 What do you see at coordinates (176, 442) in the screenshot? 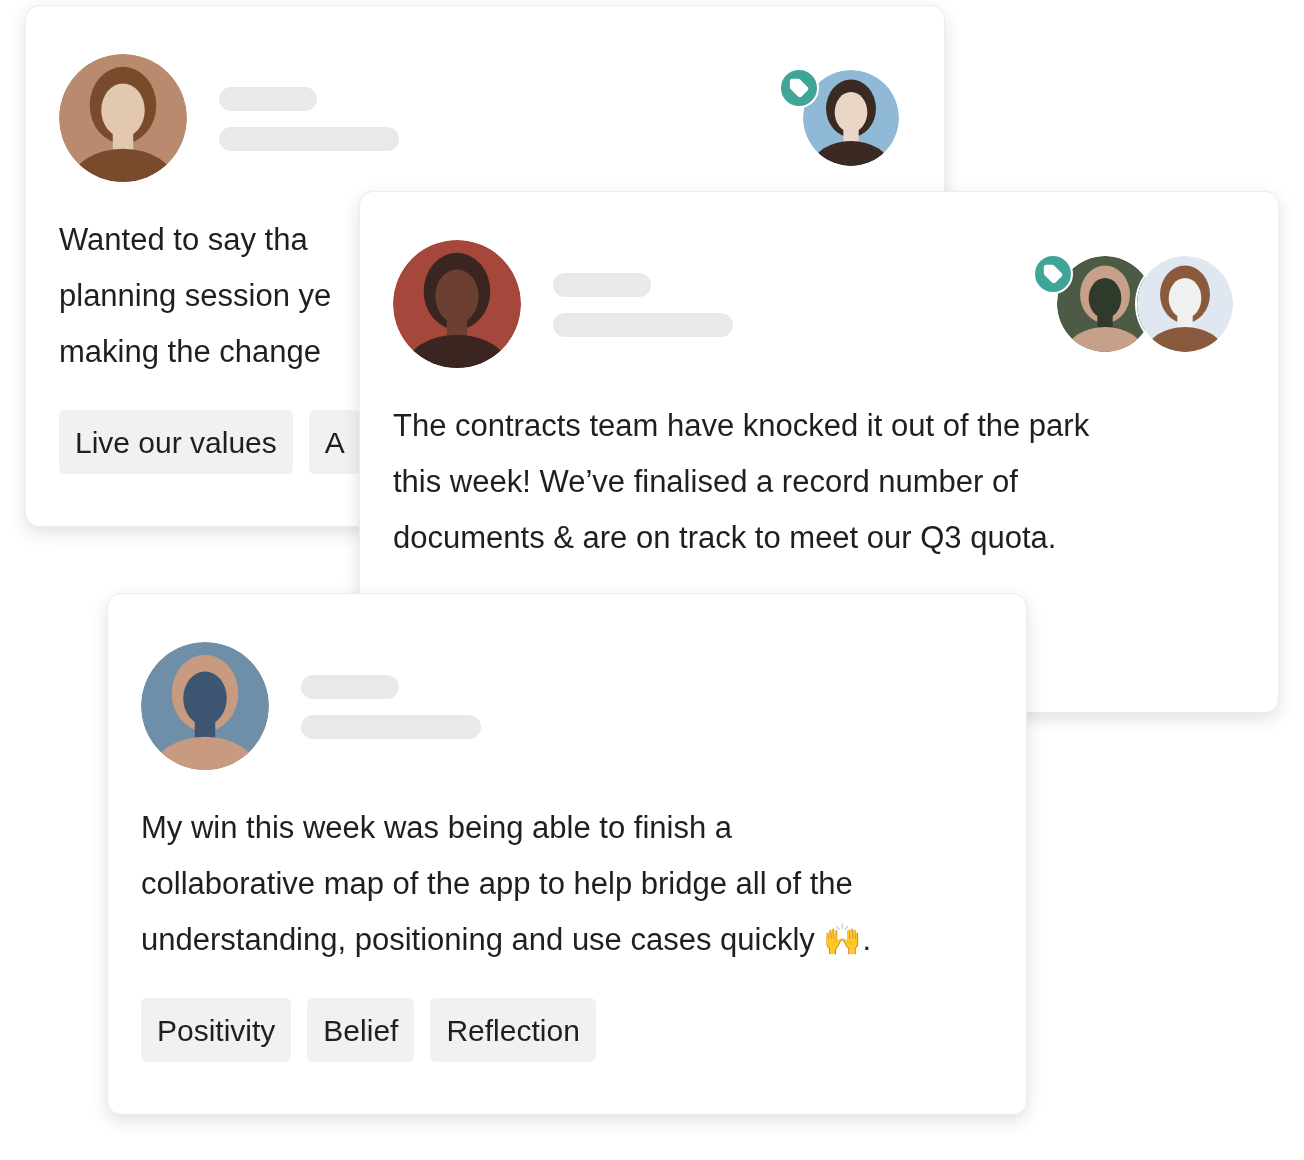
I see `value-tag: Live our values` at bounding box center [176, 442].